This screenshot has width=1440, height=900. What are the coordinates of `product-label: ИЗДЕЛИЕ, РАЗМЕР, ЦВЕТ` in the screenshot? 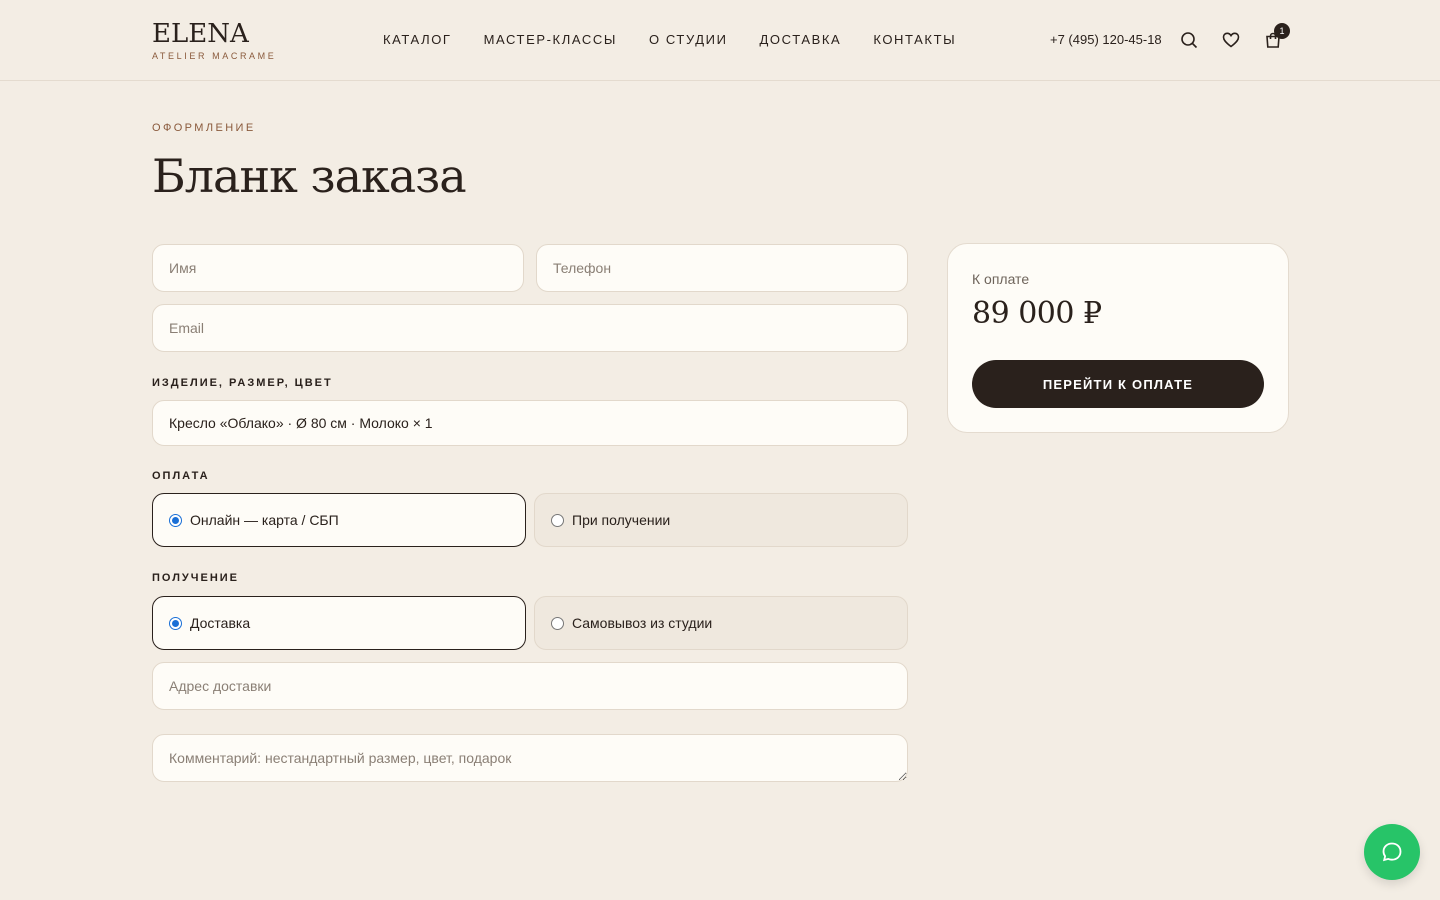 It's located at (242, 383).